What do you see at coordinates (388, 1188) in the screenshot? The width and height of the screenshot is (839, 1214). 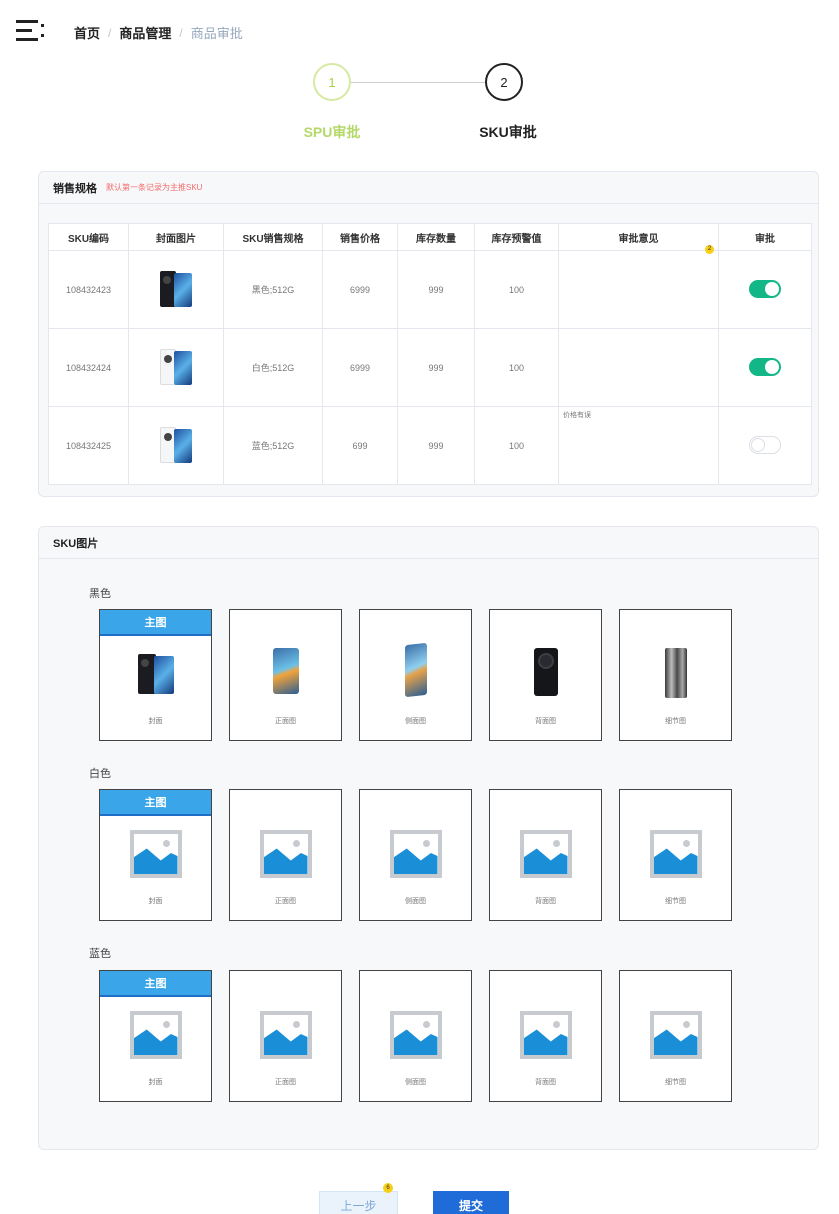 I see `notification-badge: 6` at bounding box center [388, 1188].